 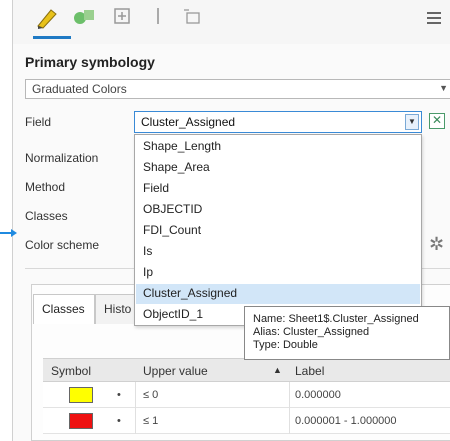 I want to click on primary-symbology-tab-icon, so click(x=46, y=17).